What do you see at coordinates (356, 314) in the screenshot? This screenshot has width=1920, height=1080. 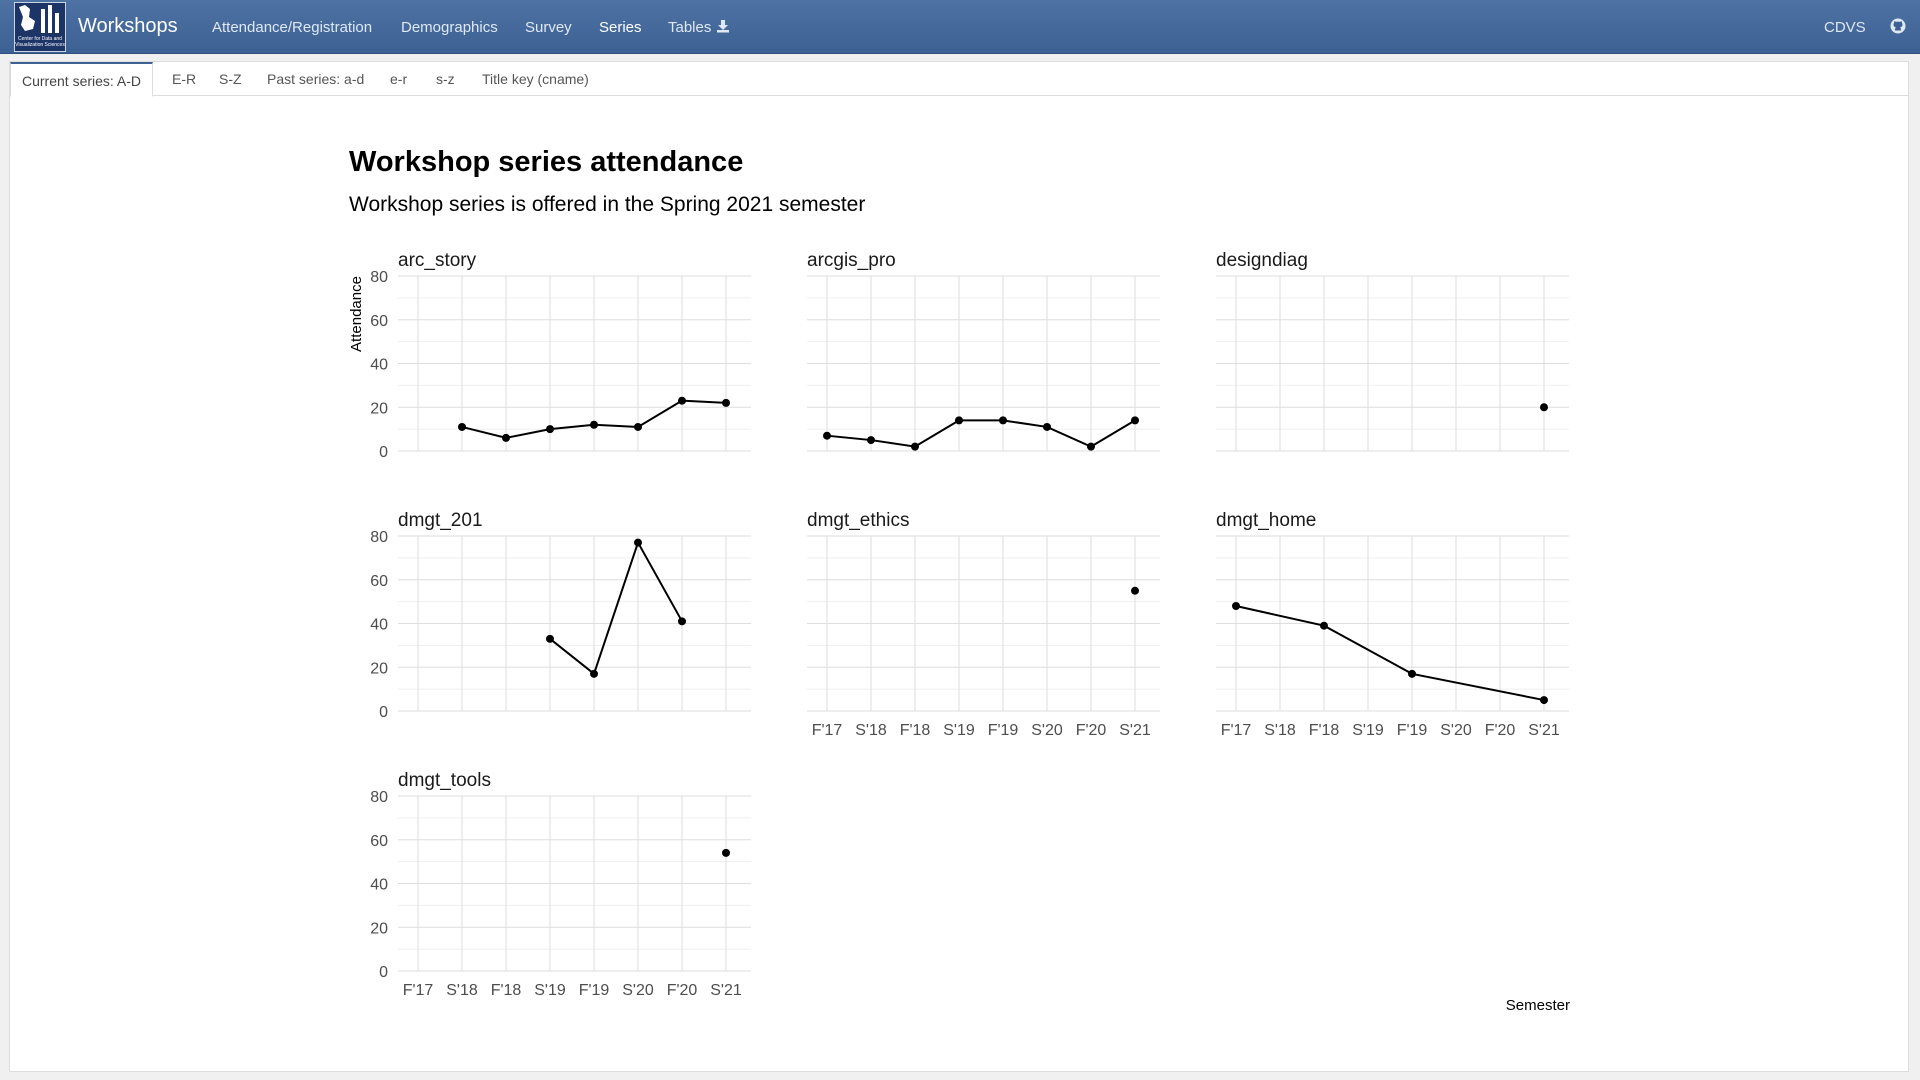 I see `y-axis-title: Attendance` at bounding box center [356, 314].